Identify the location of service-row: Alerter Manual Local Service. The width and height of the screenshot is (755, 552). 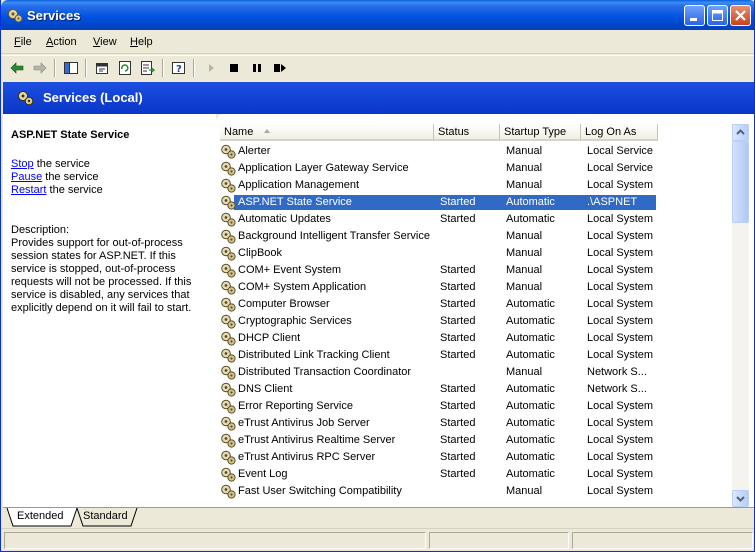
(477, 151).